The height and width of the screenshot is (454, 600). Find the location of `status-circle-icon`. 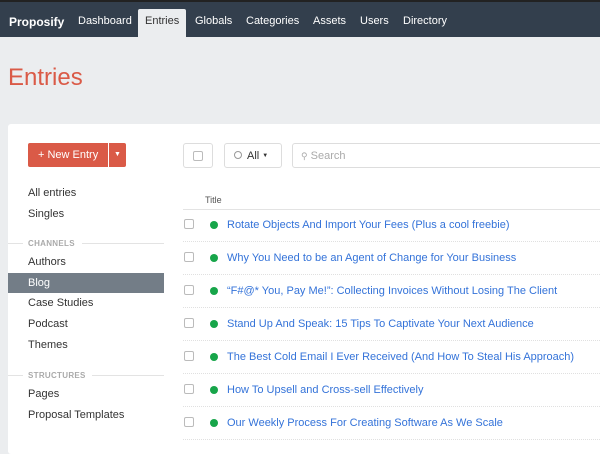

status-circle-icon is located at coordinates (238, 155).